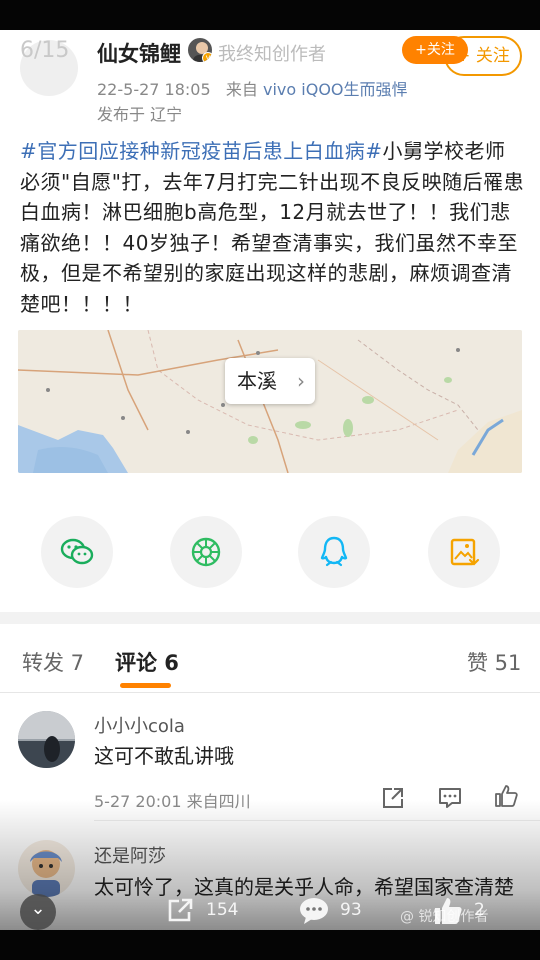 Image resolution: width=540 pixels, height=960 pixels. I want to click on follow-button: +关注, so click(435, 50).